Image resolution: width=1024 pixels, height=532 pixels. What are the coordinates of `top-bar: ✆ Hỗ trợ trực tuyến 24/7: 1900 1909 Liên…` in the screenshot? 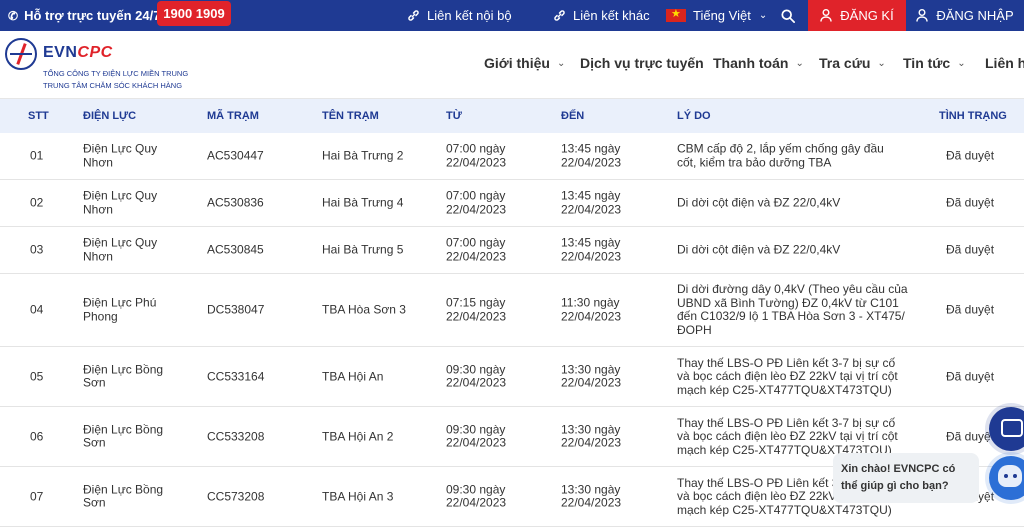 It's located at (512, 15).